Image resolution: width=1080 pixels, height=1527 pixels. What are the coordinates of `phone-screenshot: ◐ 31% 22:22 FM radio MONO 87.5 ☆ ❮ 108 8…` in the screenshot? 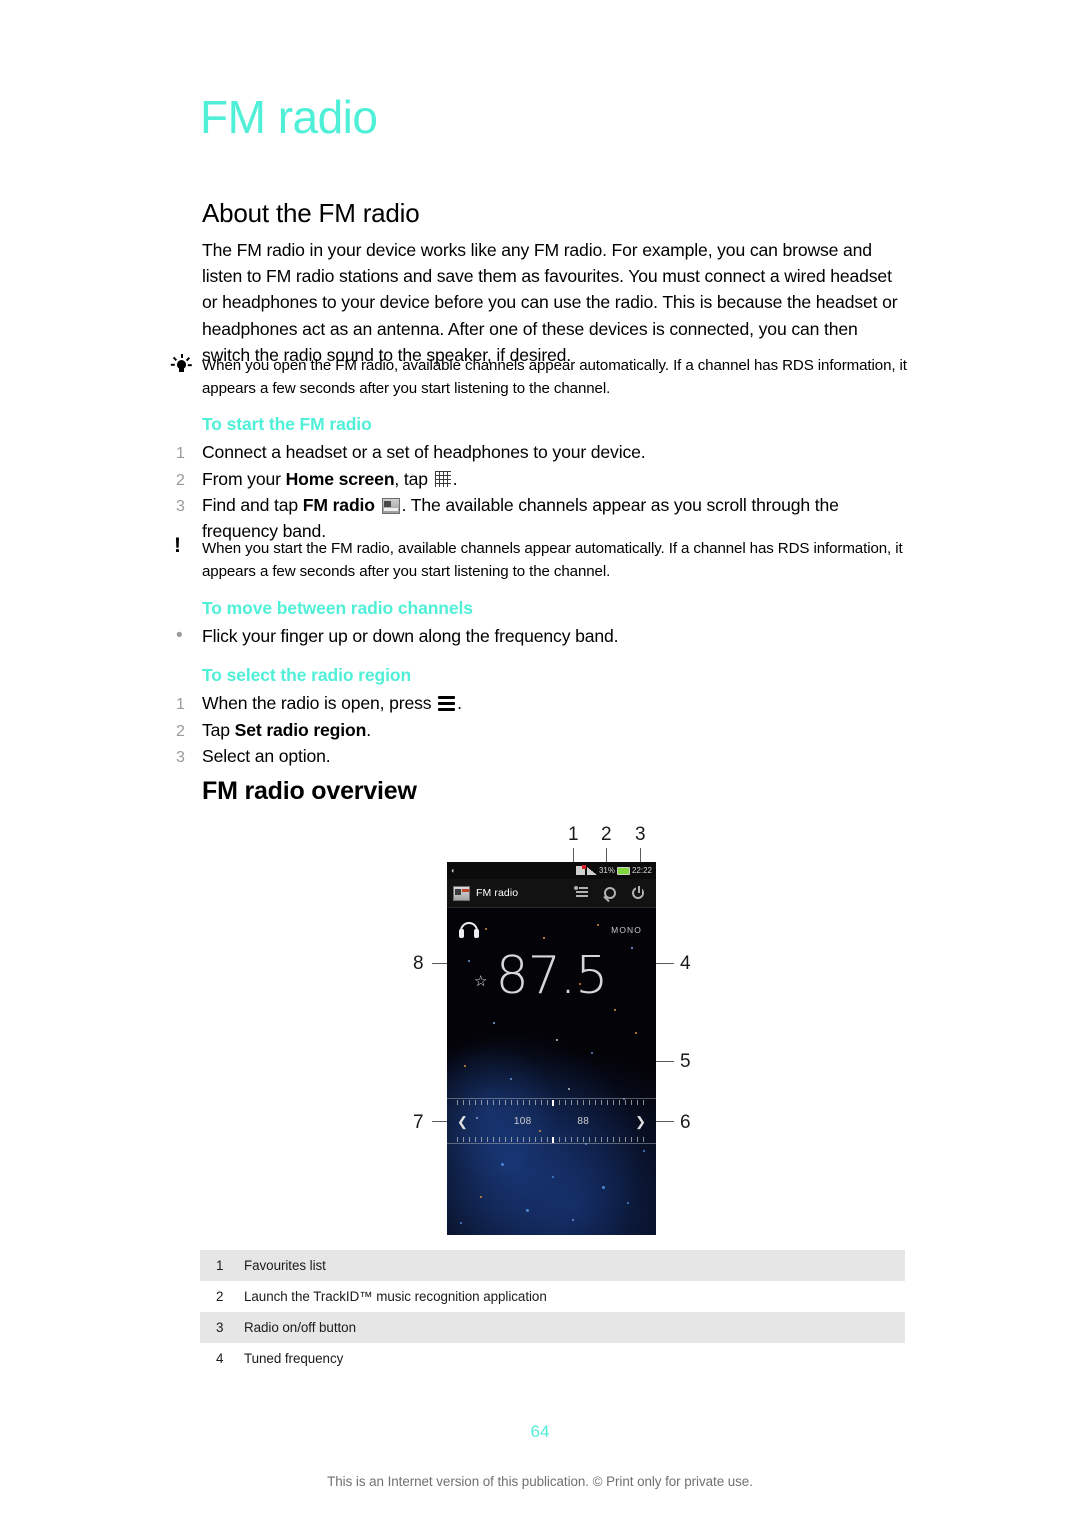 It's located at (551, 1048).